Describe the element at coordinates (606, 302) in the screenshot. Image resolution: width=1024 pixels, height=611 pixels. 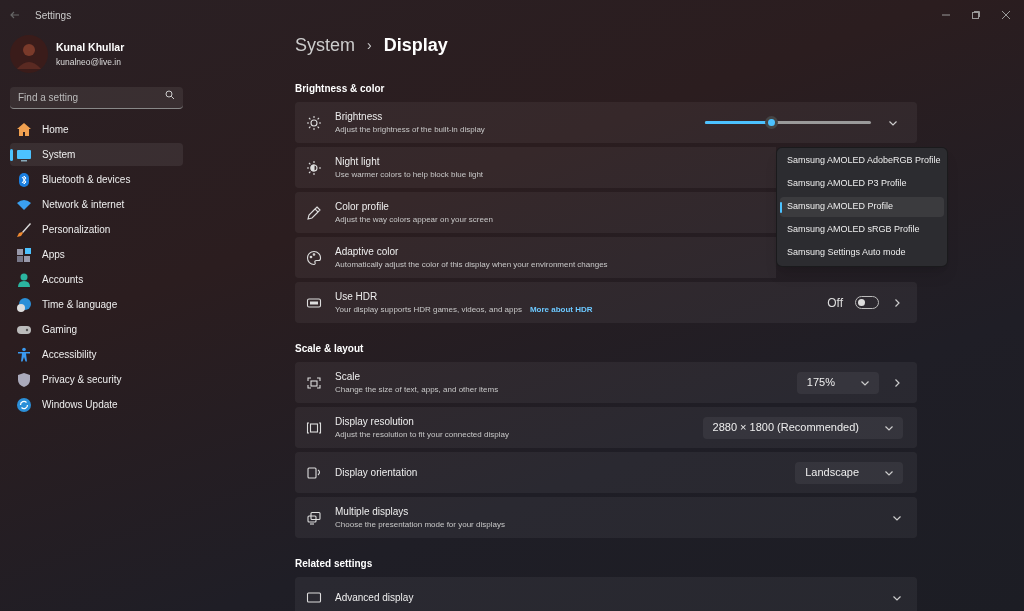
I see `setting-card: Use HDR Your display supports HDR games, videos, and apps More about HDR Off` at that location.